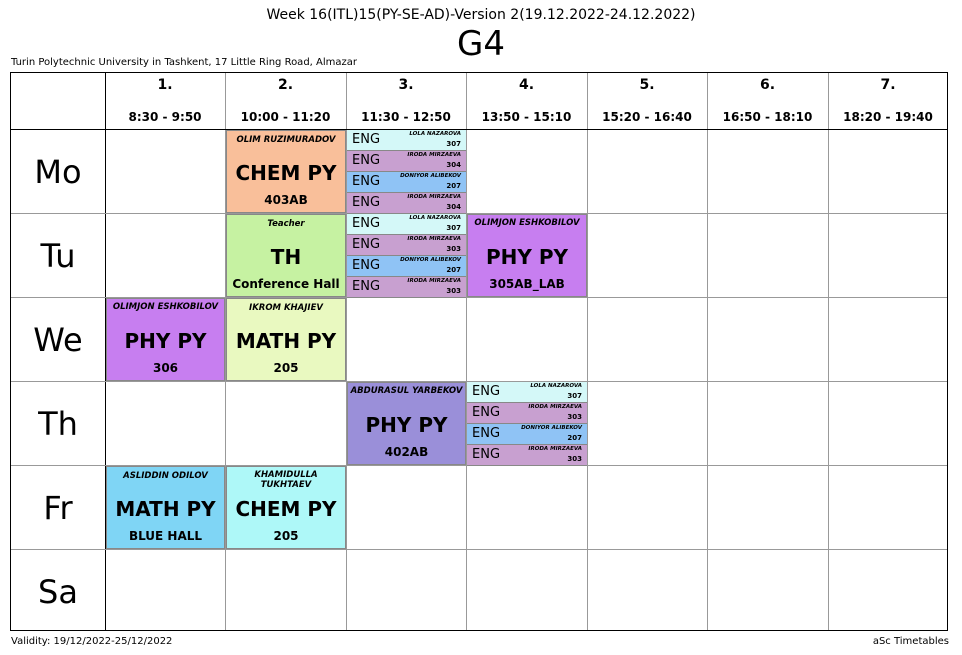 Image resolution: width=962 pixels, height=655 pixels. I want to click on lesson-card: ASLIDDIN ODILOV MATH PY BLUE HALL, so click(165, 507).